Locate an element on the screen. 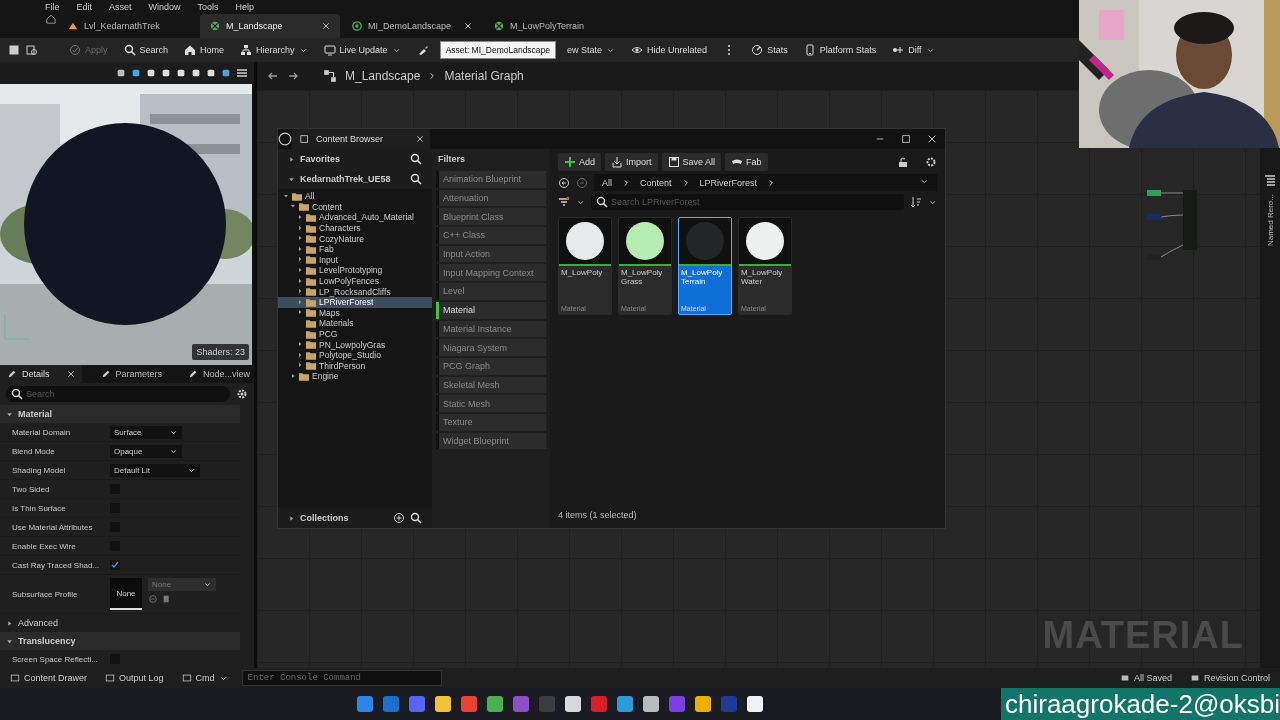 This screenshot has width=1280, height=720. editor-tab: MI_DemoLandscape is located at coordinates (412, 26).